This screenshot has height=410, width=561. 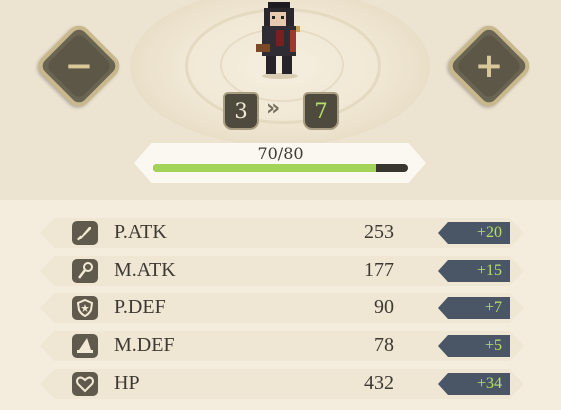 What do you see at coordinates (79, 66) in the screenshot?
I see `minus-icon: −` at bounding box center [79, 66].